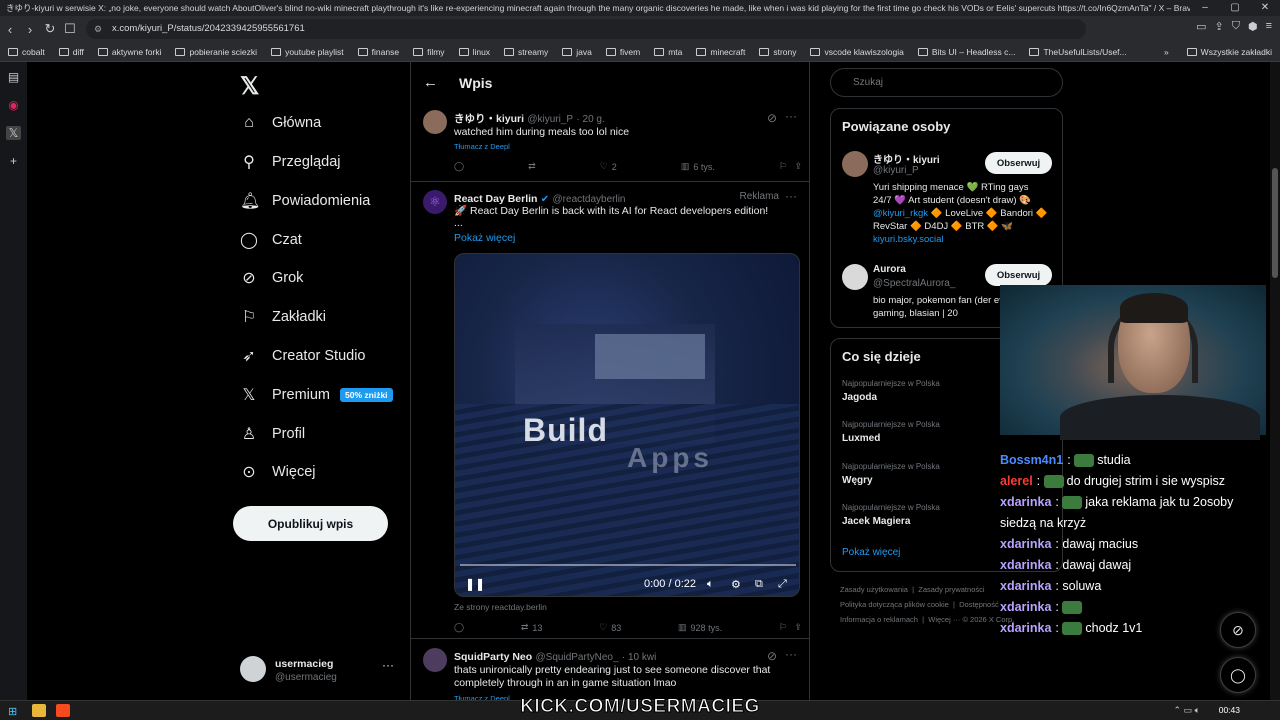 The width and height of the screenshot is (1280, 720). What do you see at coordinates (1166, 52) in the screenshot?
I see `bookmarks-overflow-button: »` at bounding box center [1166, 52].